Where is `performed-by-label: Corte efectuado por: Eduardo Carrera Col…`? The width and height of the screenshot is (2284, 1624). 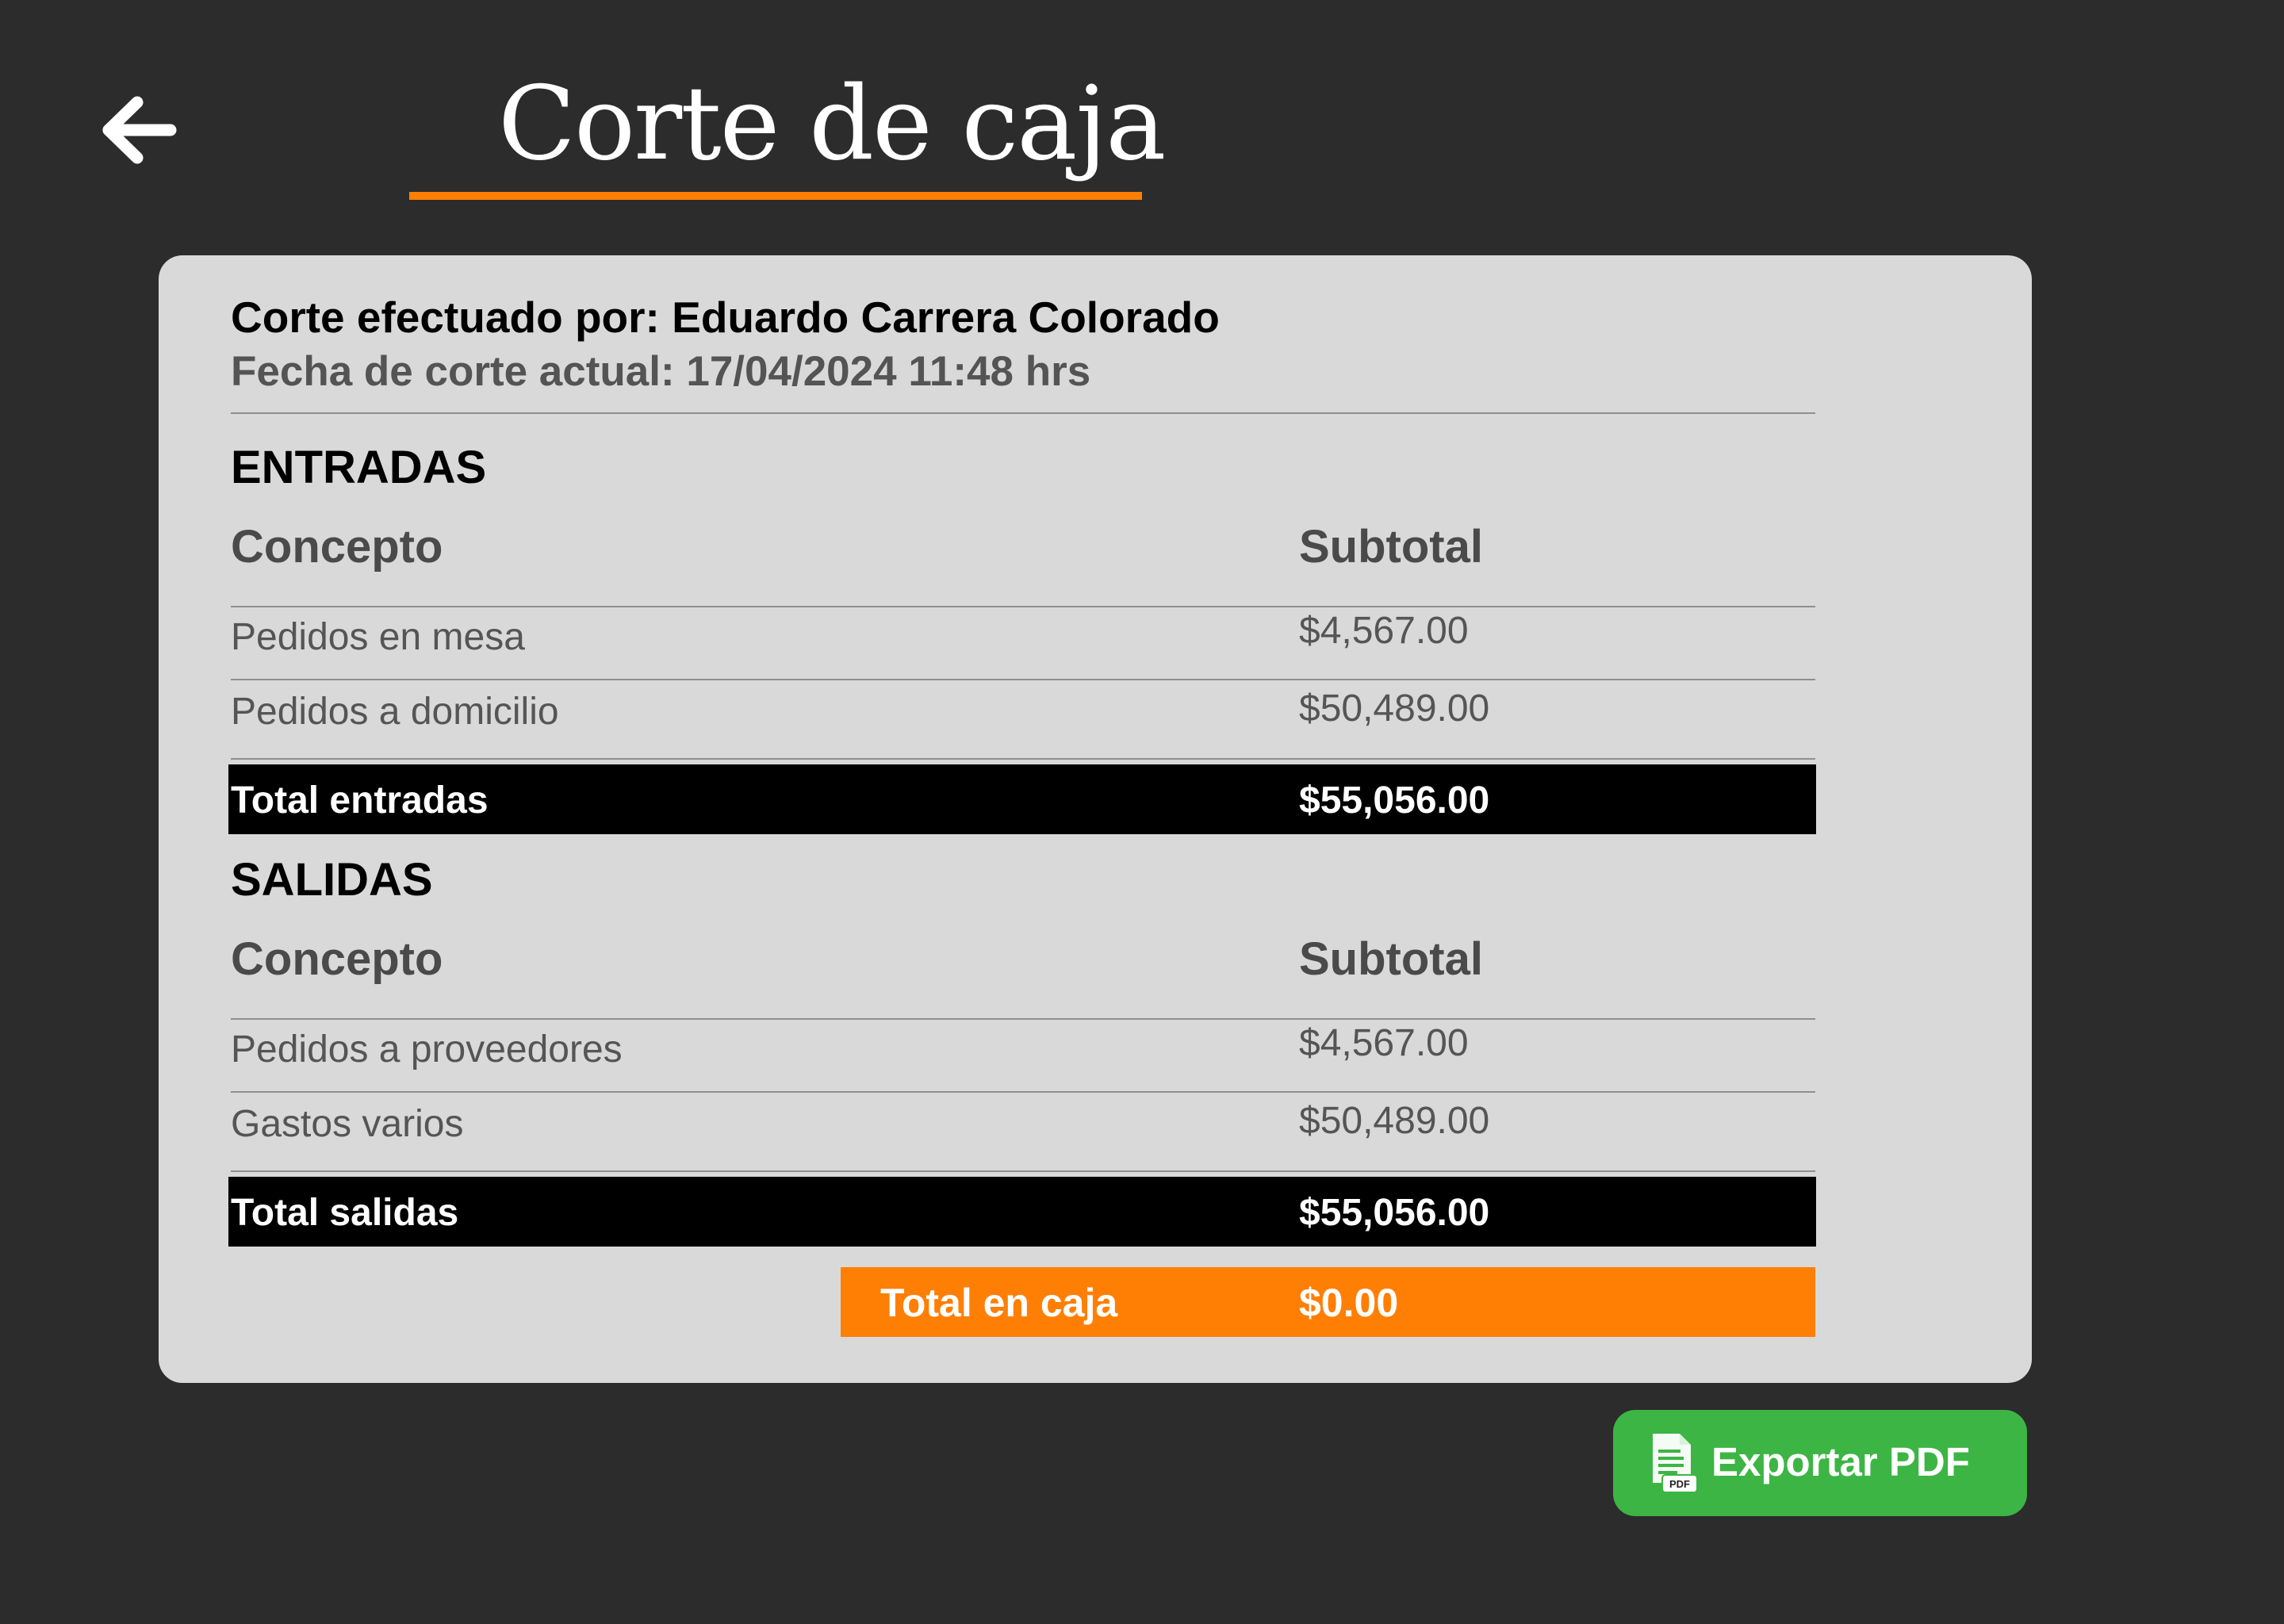
performed-by-label: Corte efectuado por: Eduardo Carrera Col… is located at coordinates (725, 317).